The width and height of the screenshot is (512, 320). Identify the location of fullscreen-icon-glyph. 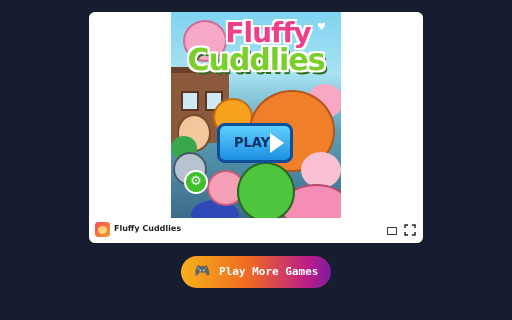
(410, 230).